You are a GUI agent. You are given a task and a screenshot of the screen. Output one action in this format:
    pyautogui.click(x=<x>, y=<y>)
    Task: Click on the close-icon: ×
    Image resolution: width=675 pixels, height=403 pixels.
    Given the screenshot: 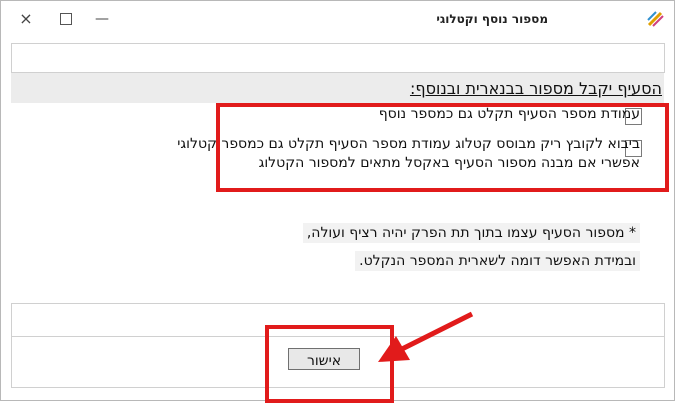 What is the action you would take?
    pyautogui.click(x=26, y=18)
    